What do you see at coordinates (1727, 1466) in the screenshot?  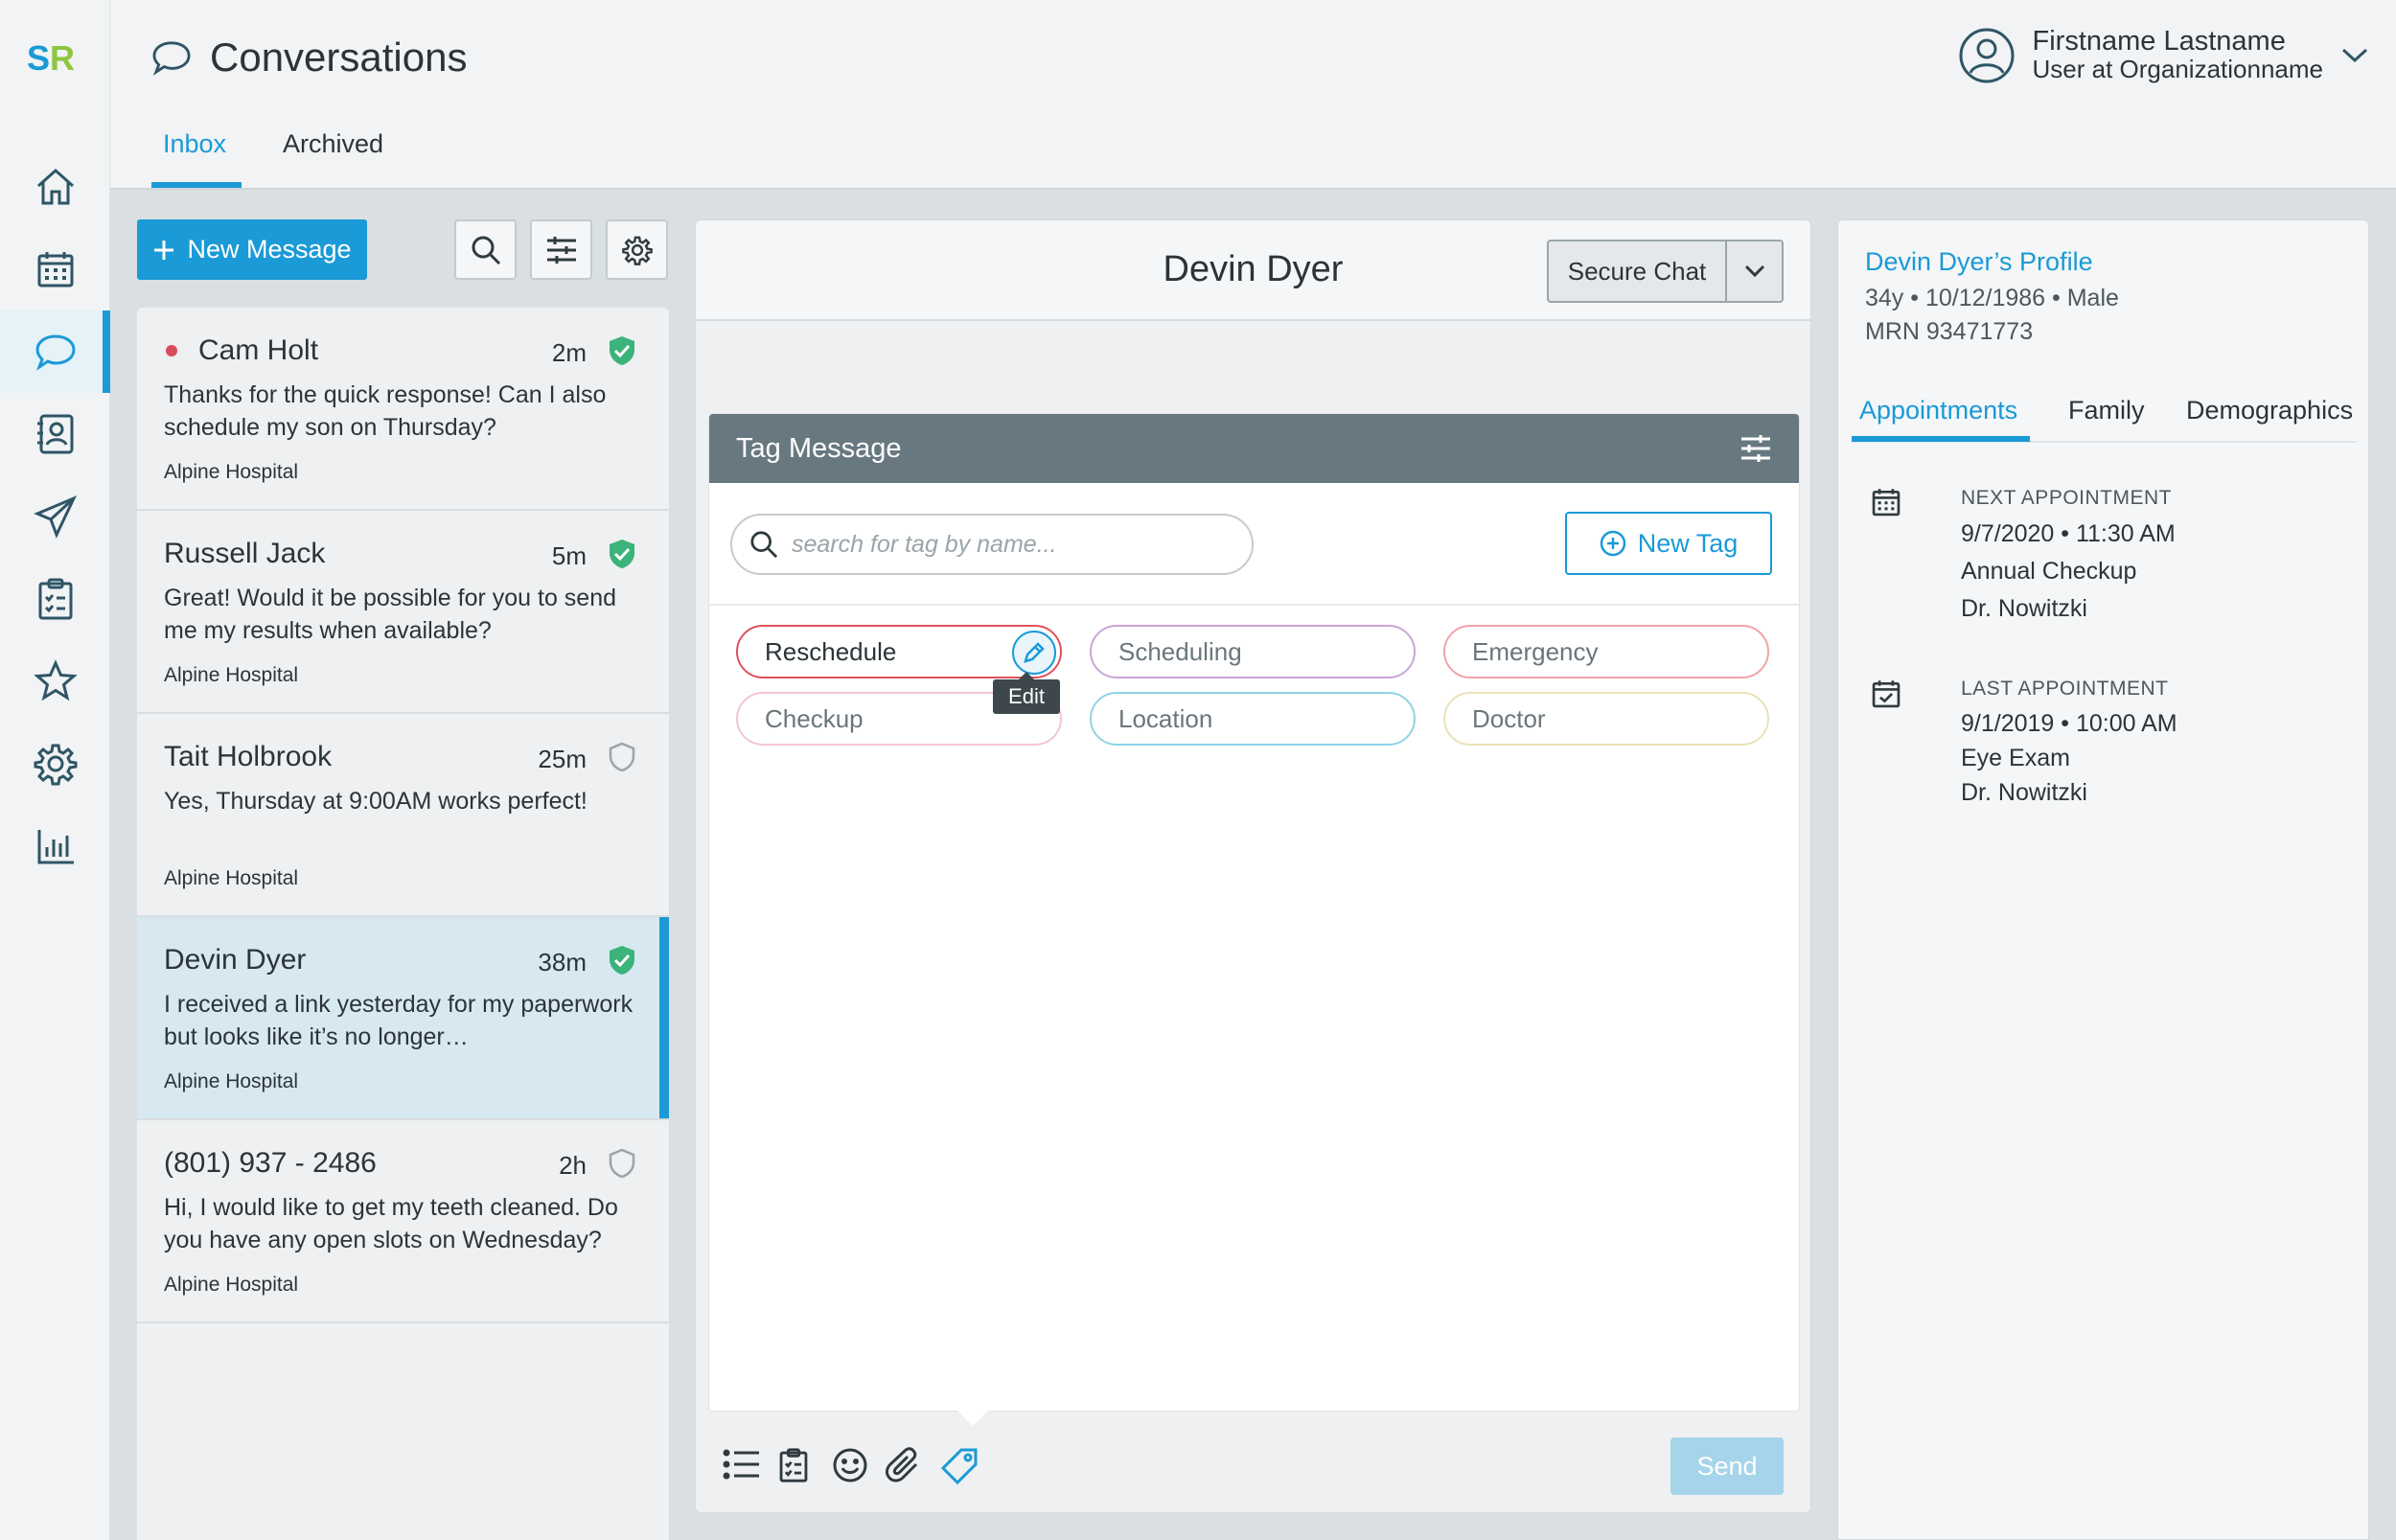 I see `send-button: Send` at bounding box center [1727, 1466].